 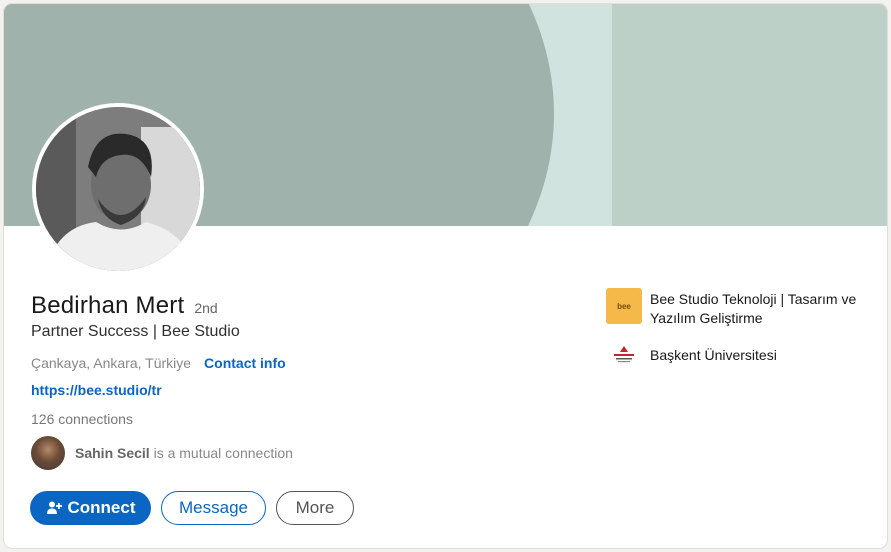 I want to click on education-school: Başkent Üniversitesi, so click(x=736, y=355).